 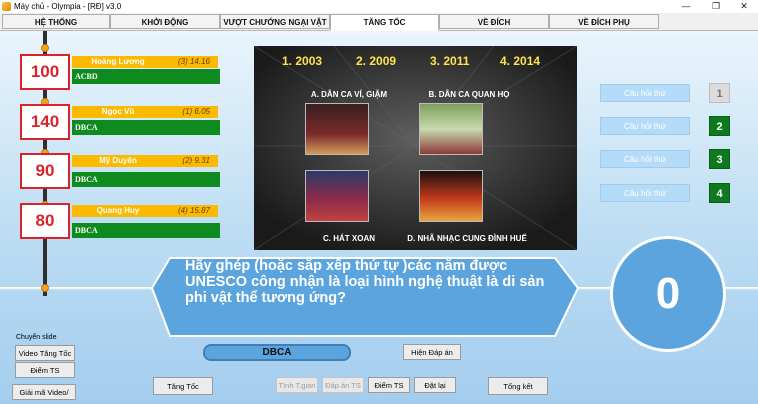 I want to click on caption-c: C. HÁT XOAN, so click(x=349, y=238).